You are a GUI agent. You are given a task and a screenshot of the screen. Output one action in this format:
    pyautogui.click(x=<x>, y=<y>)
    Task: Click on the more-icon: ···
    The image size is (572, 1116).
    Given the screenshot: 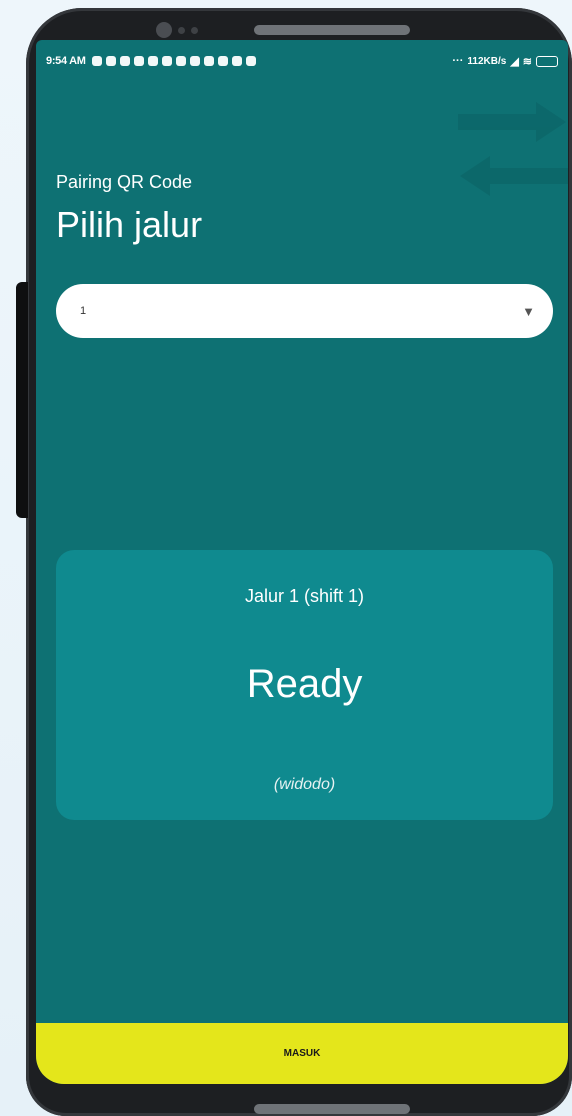 What is the action you would take?
    pyautogui.click(x=458, y=61)
    